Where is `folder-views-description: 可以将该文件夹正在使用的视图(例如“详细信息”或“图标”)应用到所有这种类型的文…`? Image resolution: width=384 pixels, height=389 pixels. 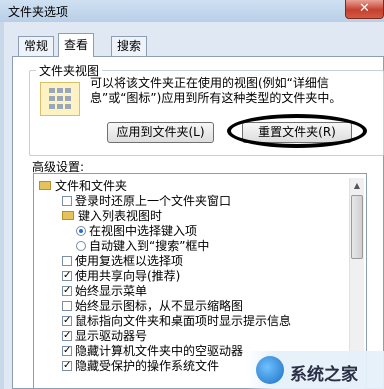
folder-views-description: 可以将该文件夹正在使用的视图(例如“详细信息”或“图标”)应用到所有这种类型的文… is located at coordinates (216, 90).